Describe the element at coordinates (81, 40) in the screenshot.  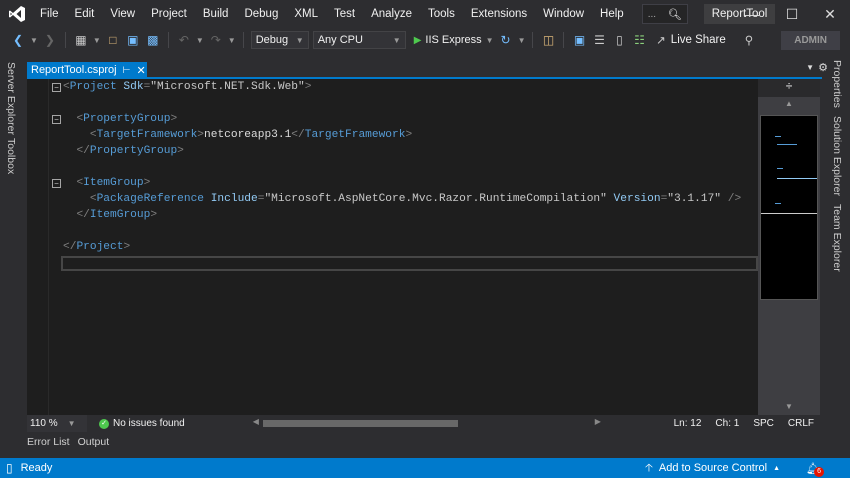
I see `new-project-icon: ▦` at that location.